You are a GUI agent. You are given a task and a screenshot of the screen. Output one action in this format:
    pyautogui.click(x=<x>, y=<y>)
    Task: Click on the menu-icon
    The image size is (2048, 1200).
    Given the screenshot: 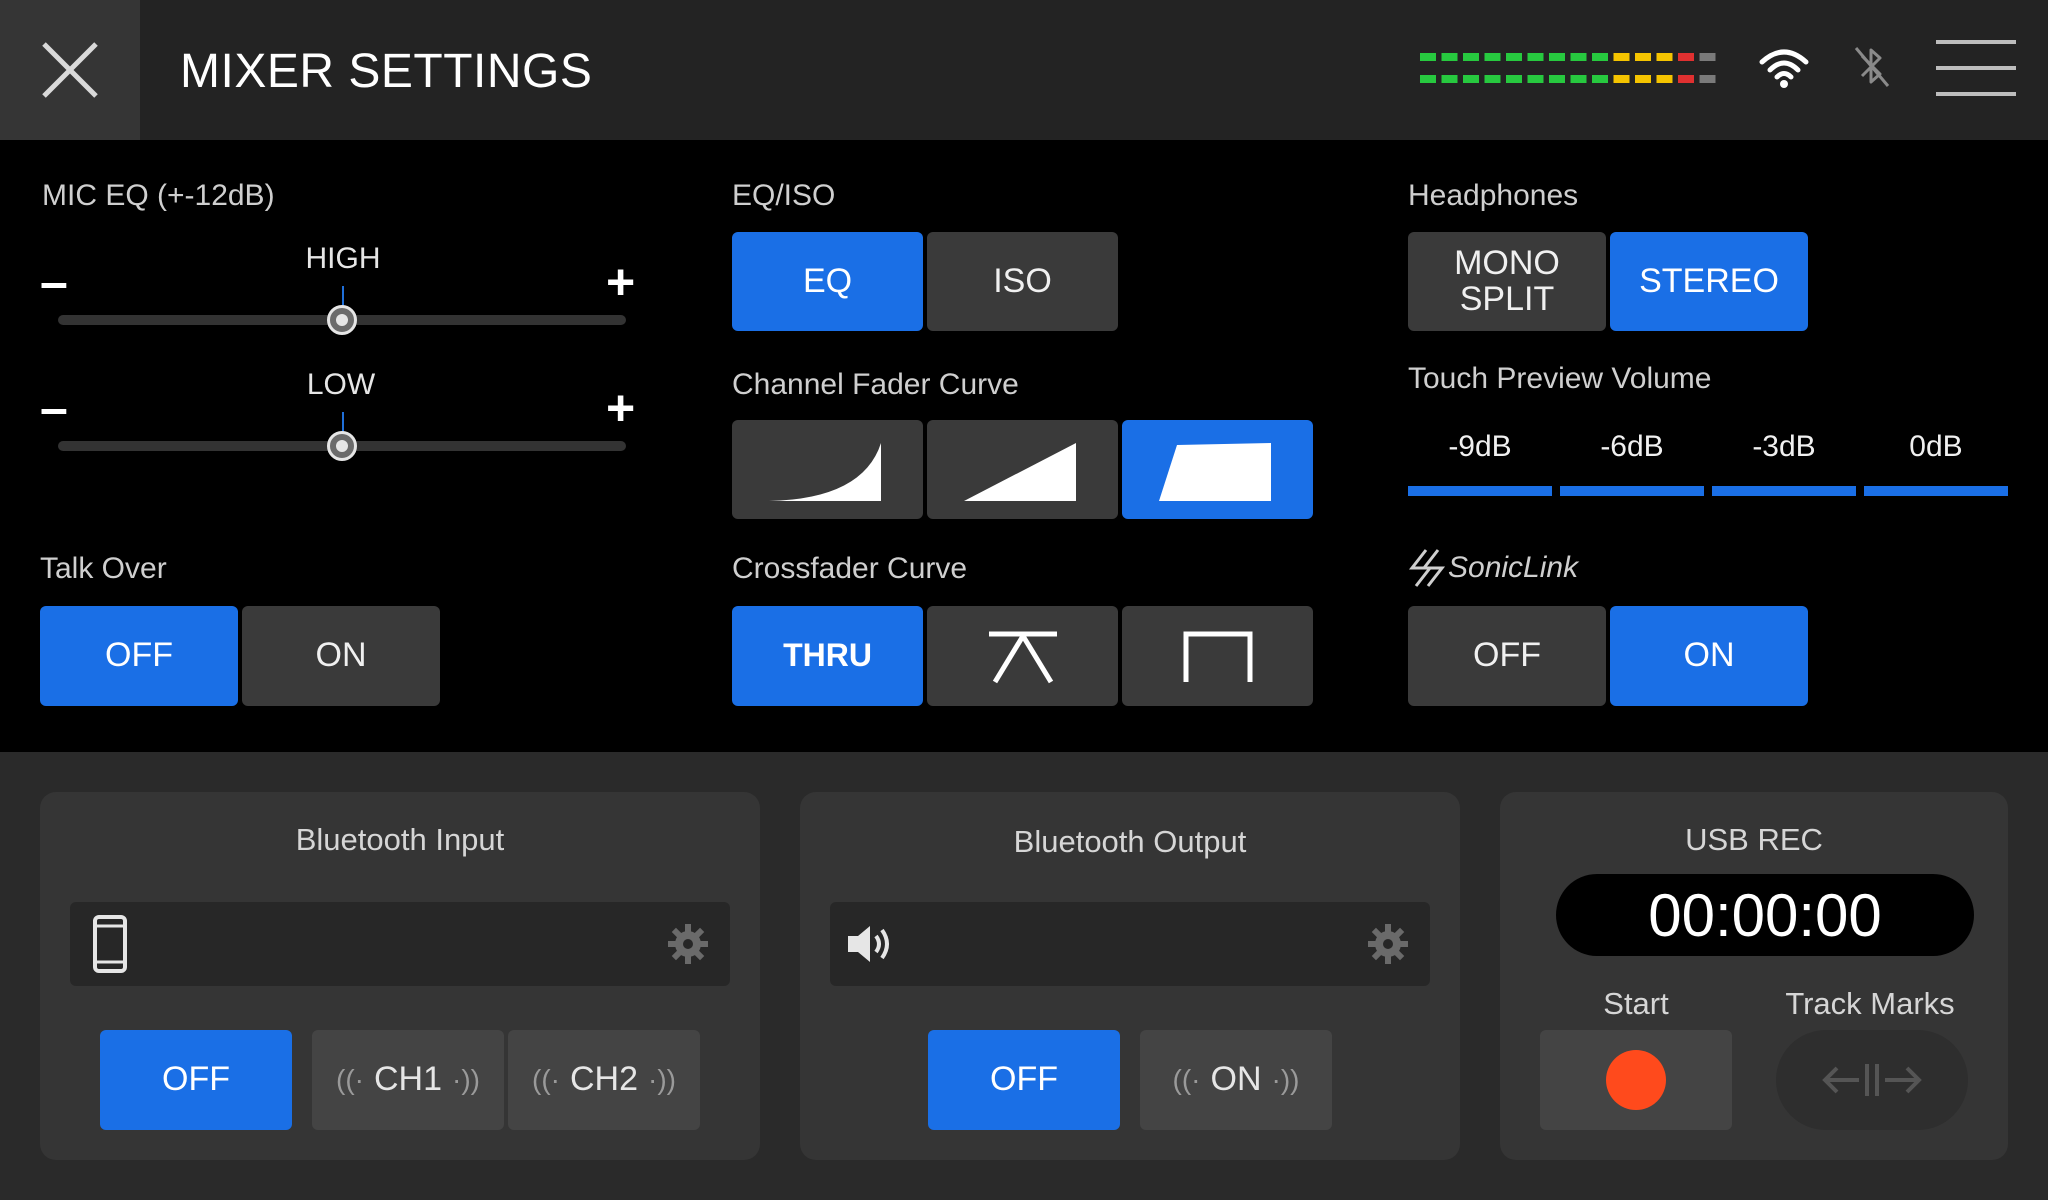 What is the action you would take?
    pyautogui.click(x=1976, y=68)
    